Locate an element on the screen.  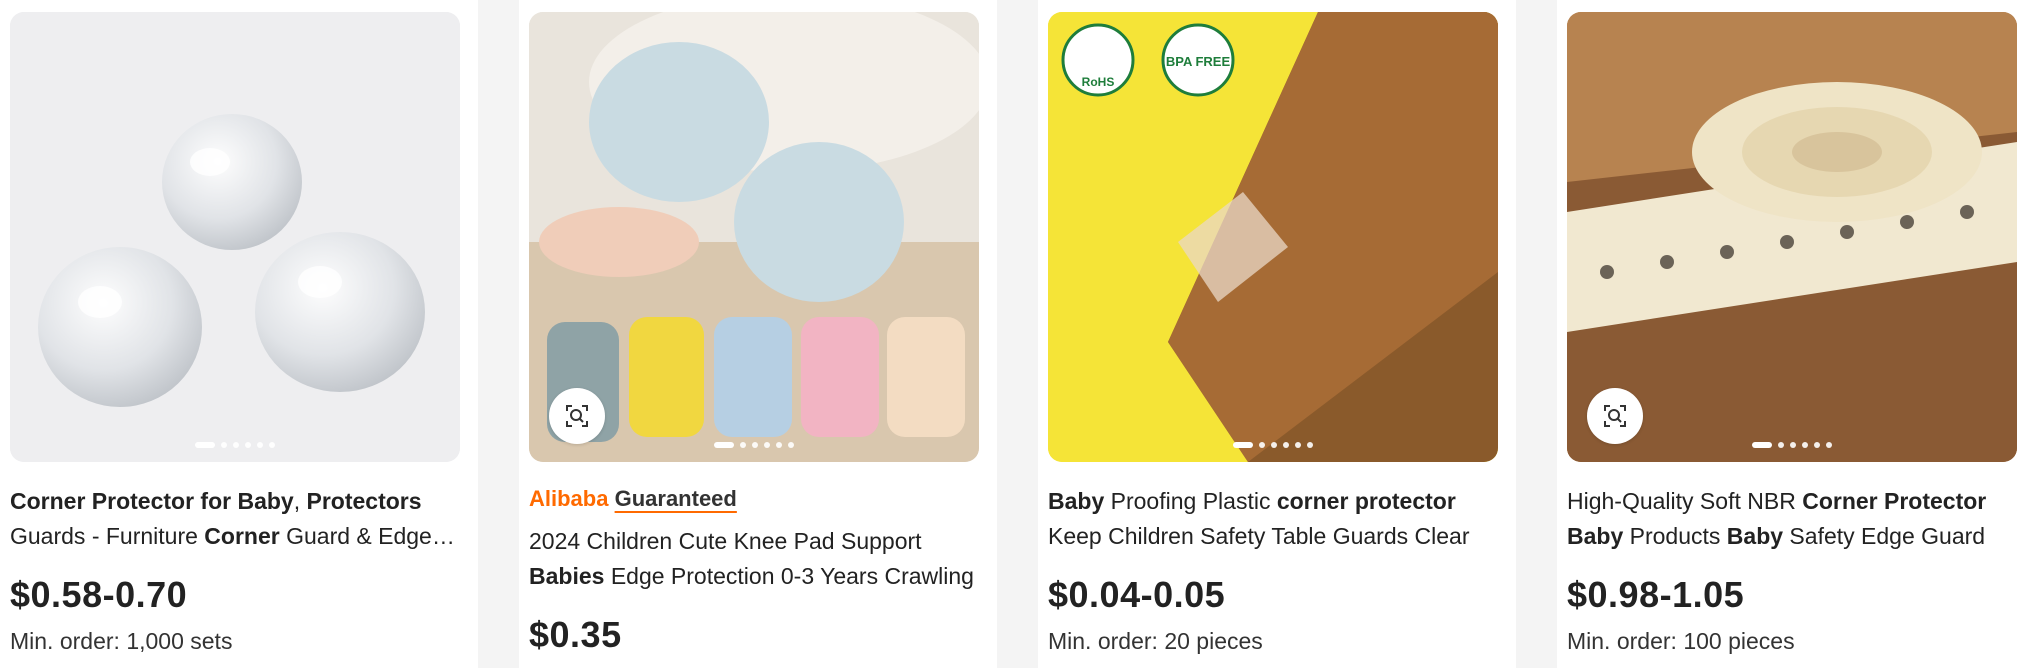
title-segment: 2024 Children Cute Knee Pad Support is located at coordinates (725, 541).